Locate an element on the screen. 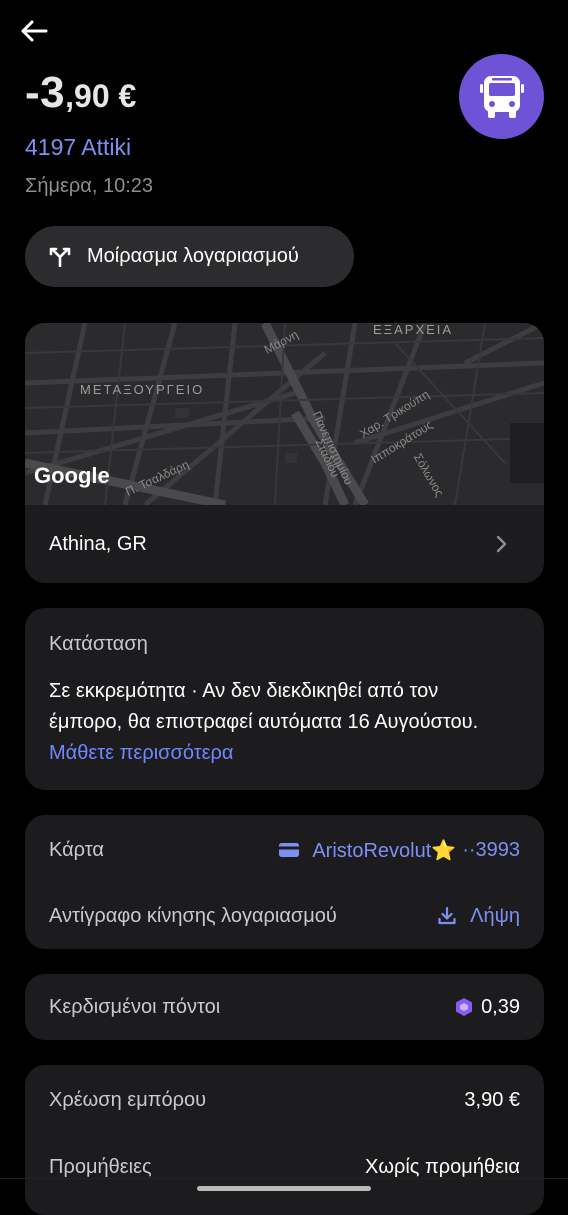 The image size is (568, 1215). credit-card-icon is located at coordinates (289, 850).